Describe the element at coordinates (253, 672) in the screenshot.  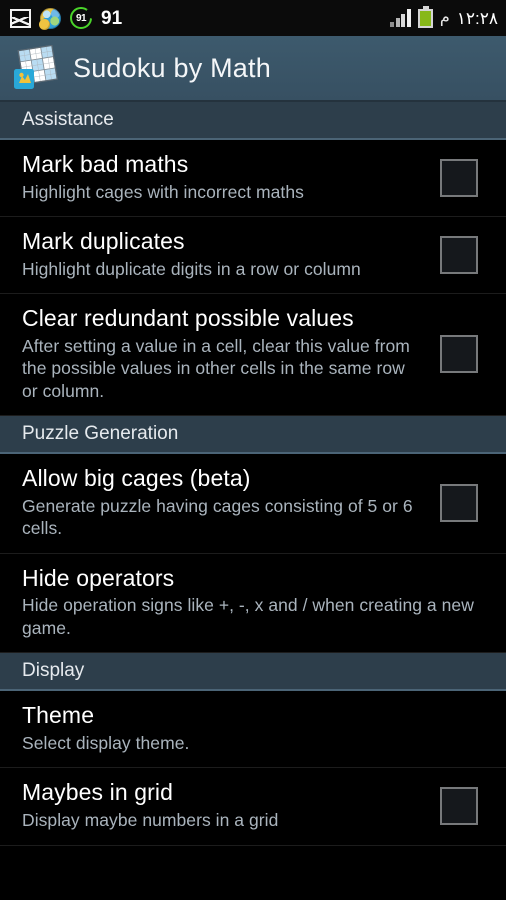
I see `section-header-display: Display` at that location.